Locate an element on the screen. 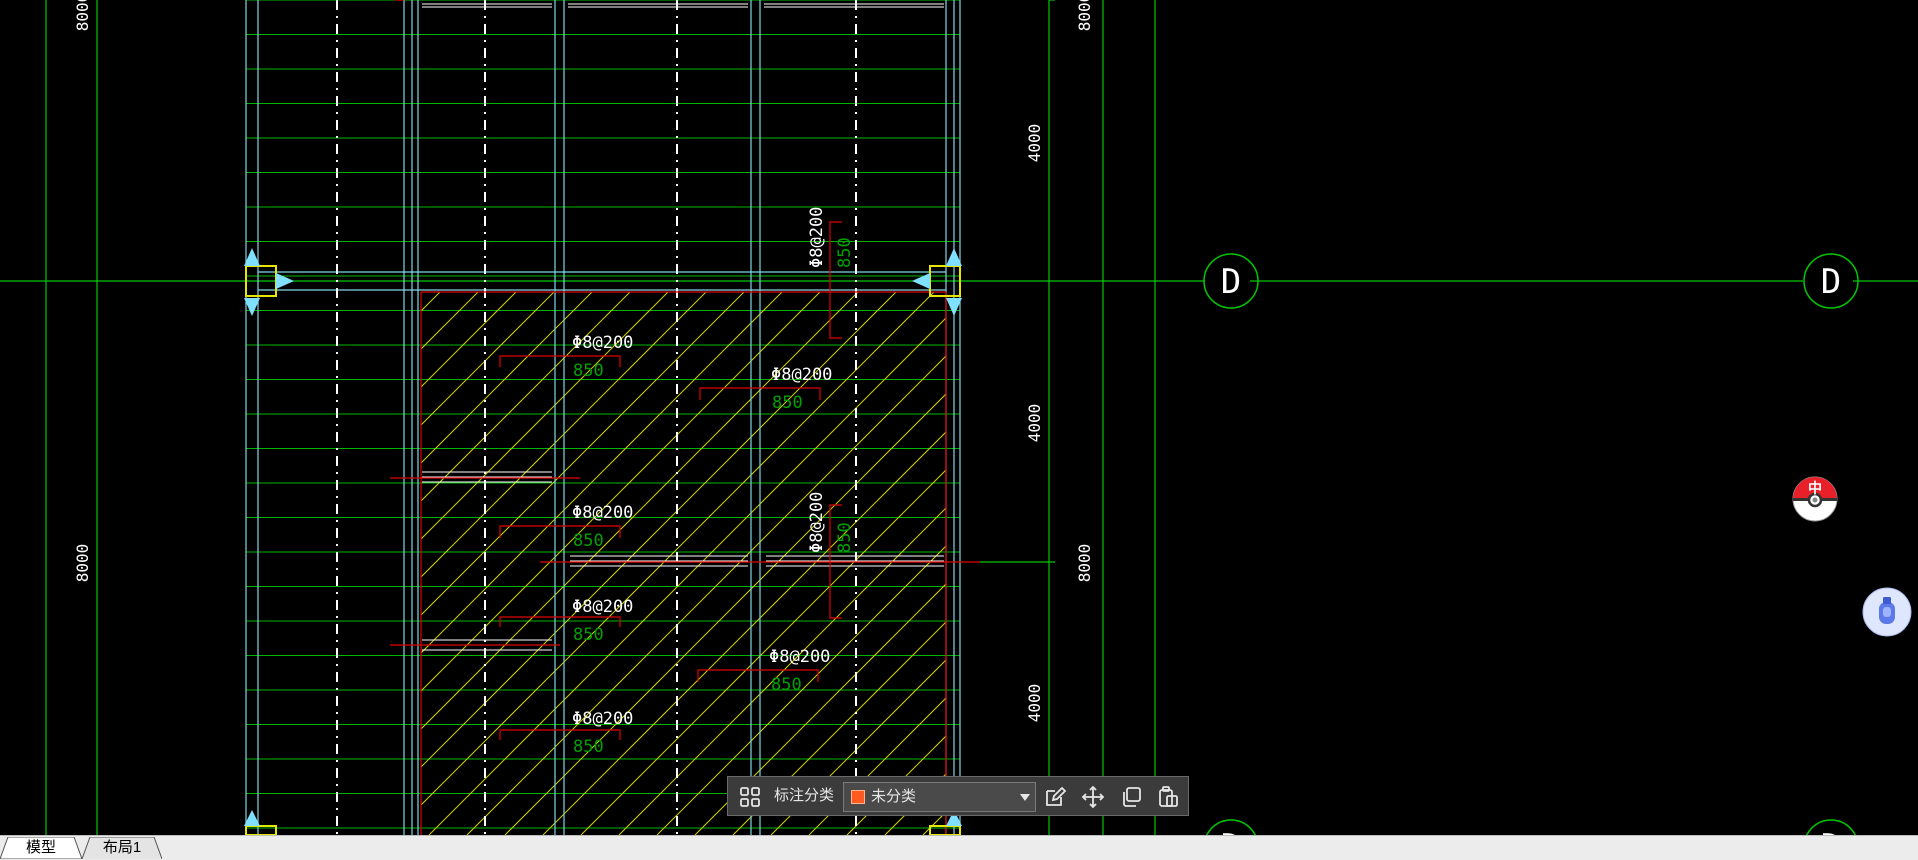 This screenshot has width=1918, height=860. tab-layout1-label: 布局1 is located at coordinates (122, 847).